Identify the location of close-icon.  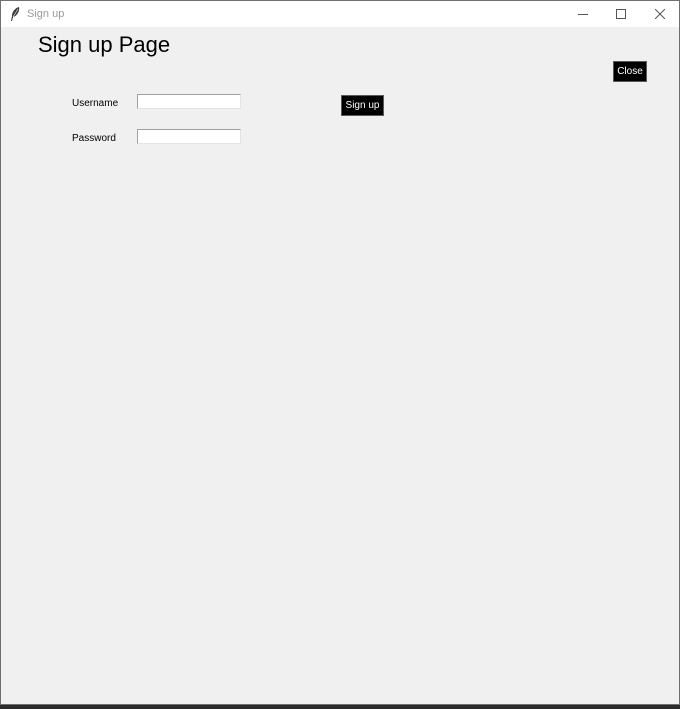
(660, 14).